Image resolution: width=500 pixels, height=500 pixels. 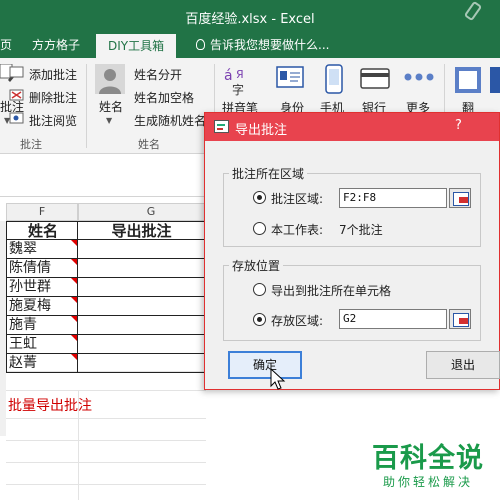 What do you see at coordinates (111, 106) in the screenshot?
I see `name-button: 姓名` at bounding box center [111, 106].